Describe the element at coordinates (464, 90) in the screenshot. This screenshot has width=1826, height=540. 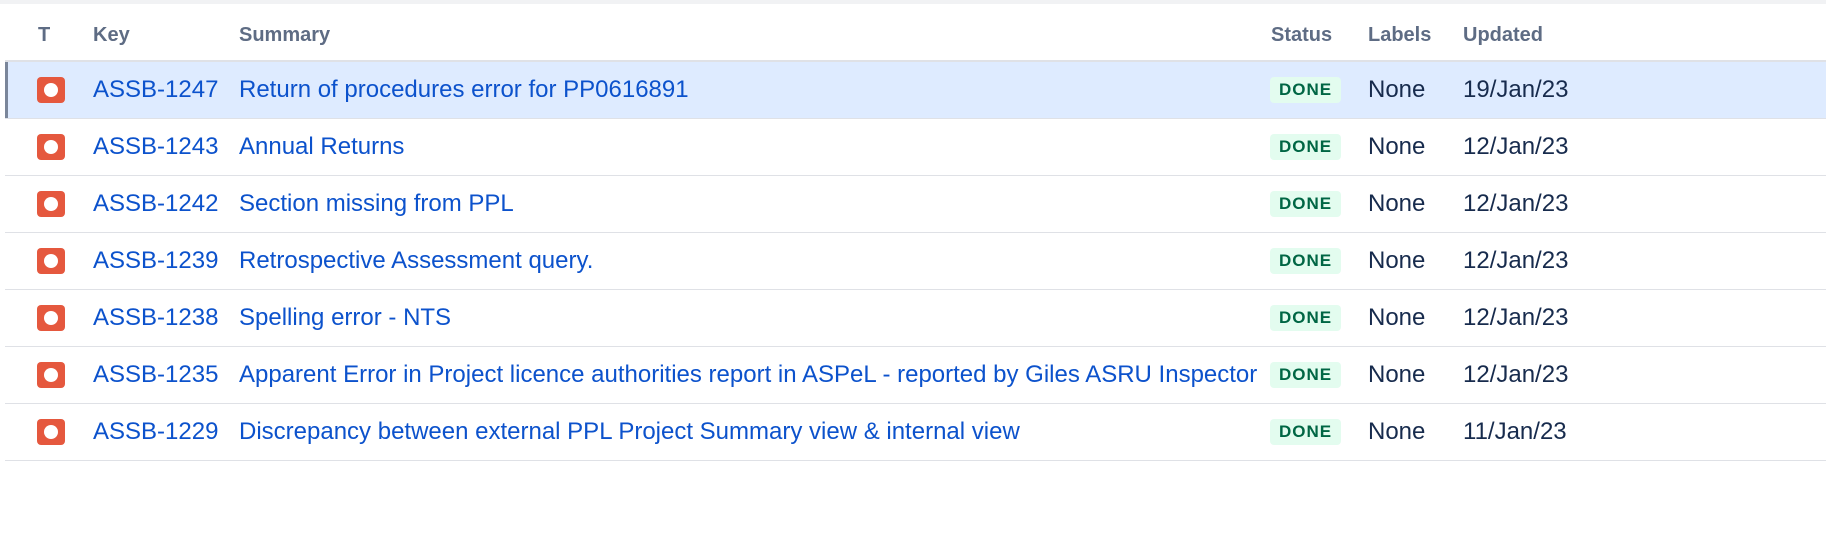
I see `issue-summary-link: Return of procedures error for PP0616891` at that location.